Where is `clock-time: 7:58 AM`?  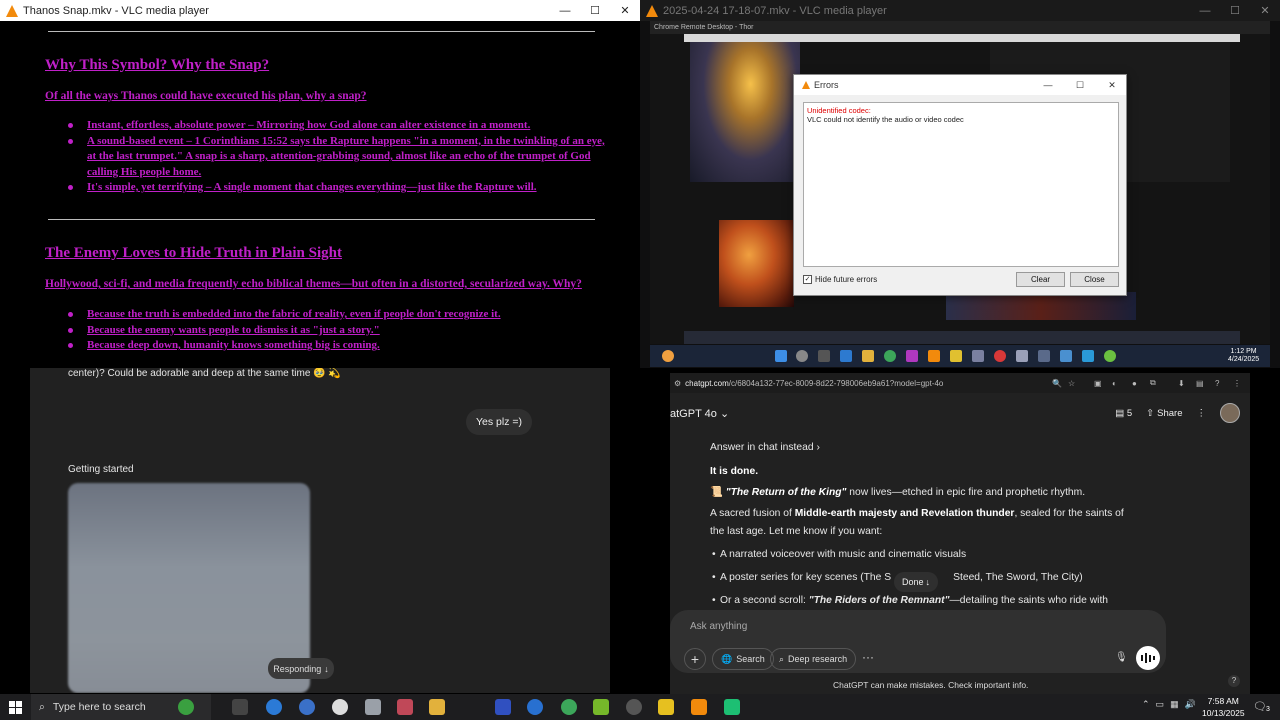
clock-time: 7:58 AM is located at coordinates (1223, 701).